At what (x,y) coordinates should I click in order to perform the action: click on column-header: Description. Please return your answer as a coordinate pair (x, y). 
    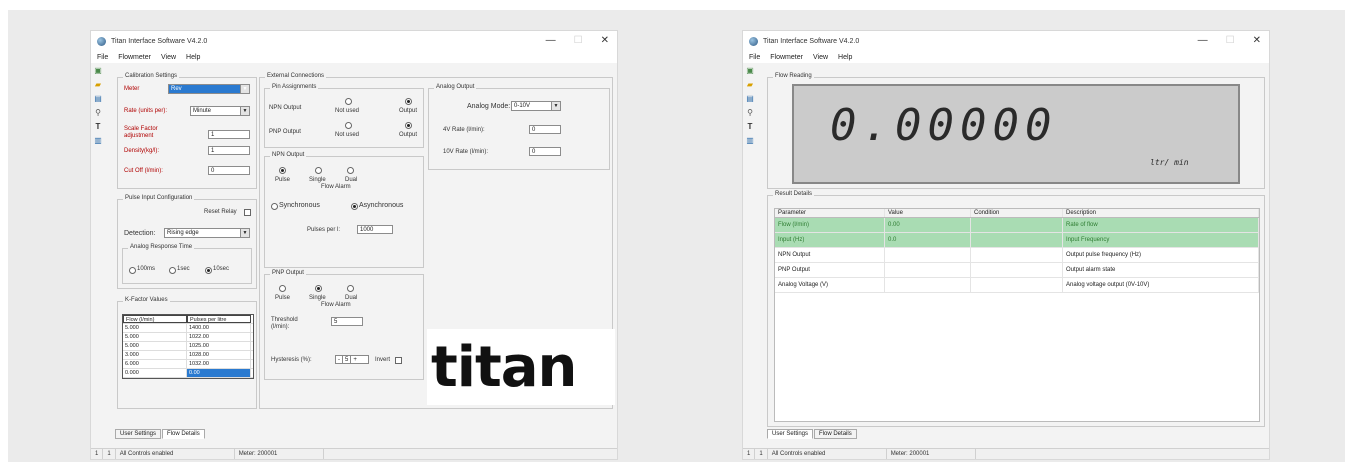
    Looking at the image, I should click on (1161, 213).